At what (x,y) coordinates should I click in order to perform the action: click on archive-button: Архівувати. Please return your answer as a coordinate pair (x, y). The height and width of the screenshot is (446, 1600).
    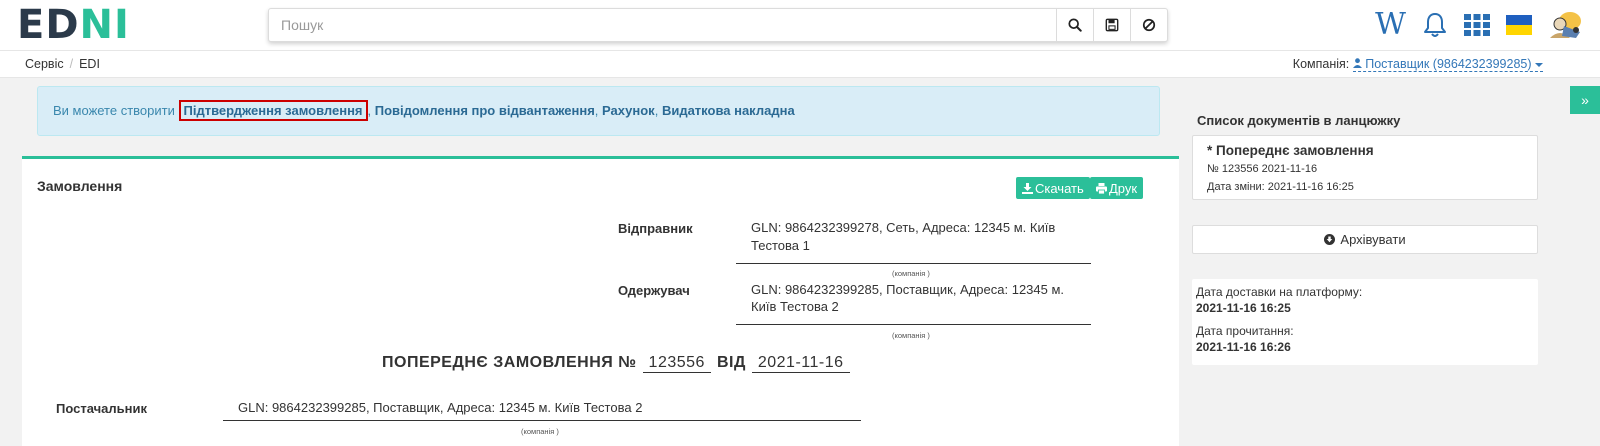
    Looking at the image, I should click on (1365, 239).